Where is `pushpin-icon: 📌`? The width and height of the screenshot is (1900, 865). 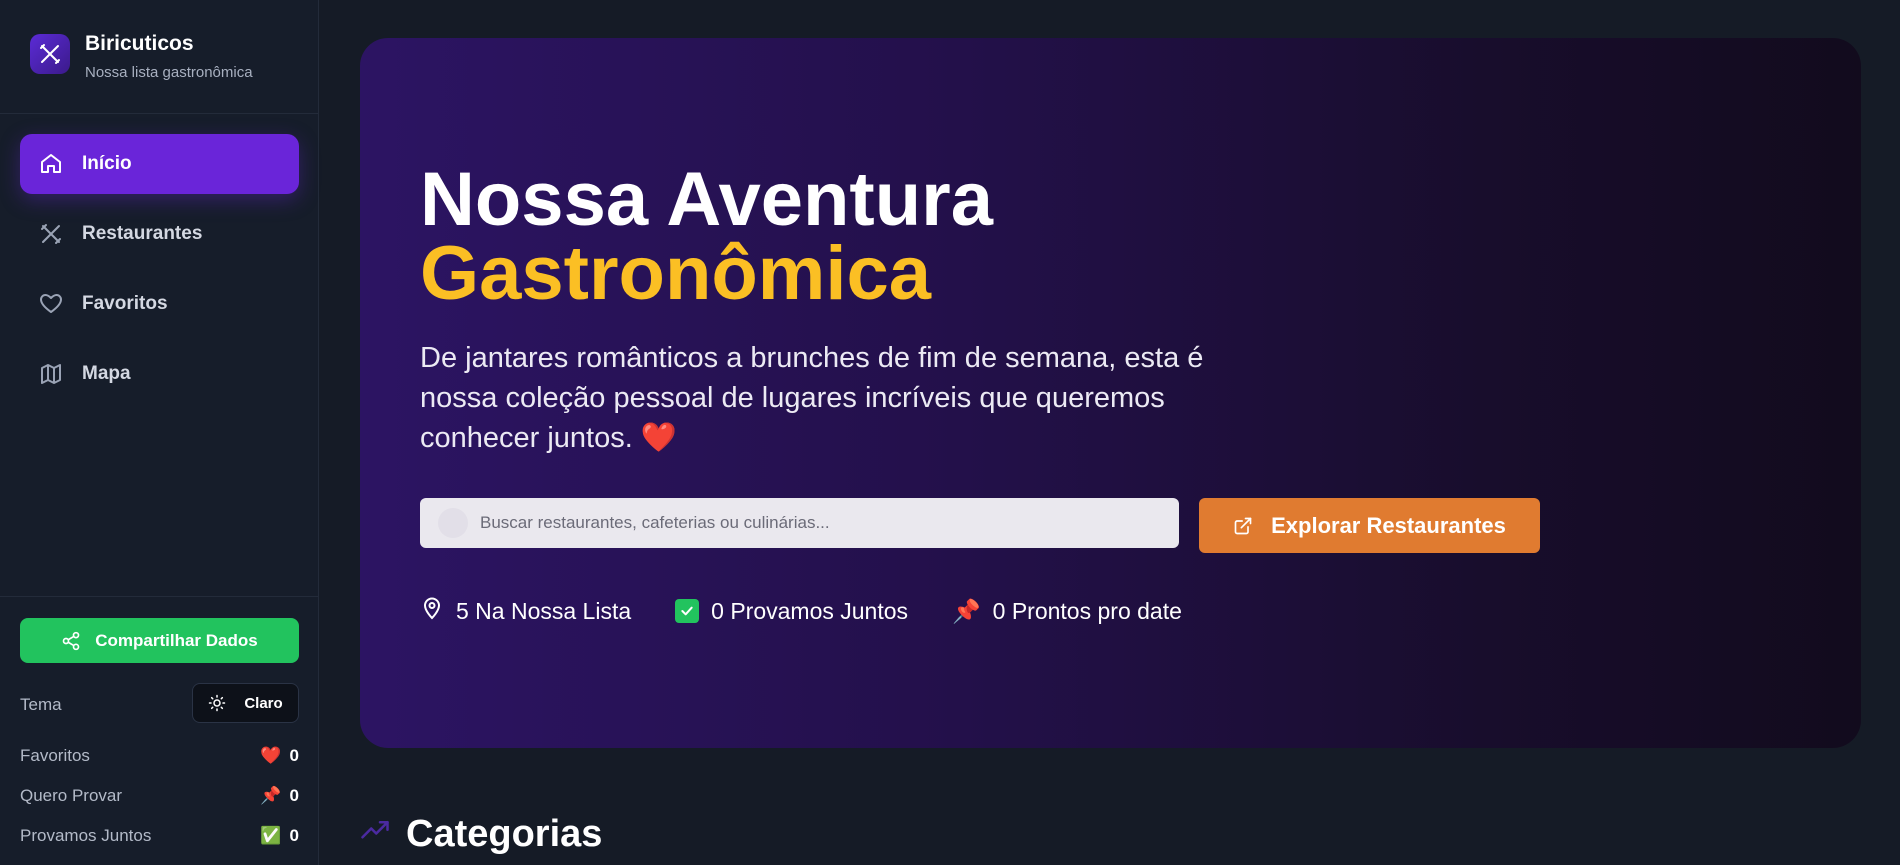
pushpin-icon: 📌 is located at coordinates (966, 610).